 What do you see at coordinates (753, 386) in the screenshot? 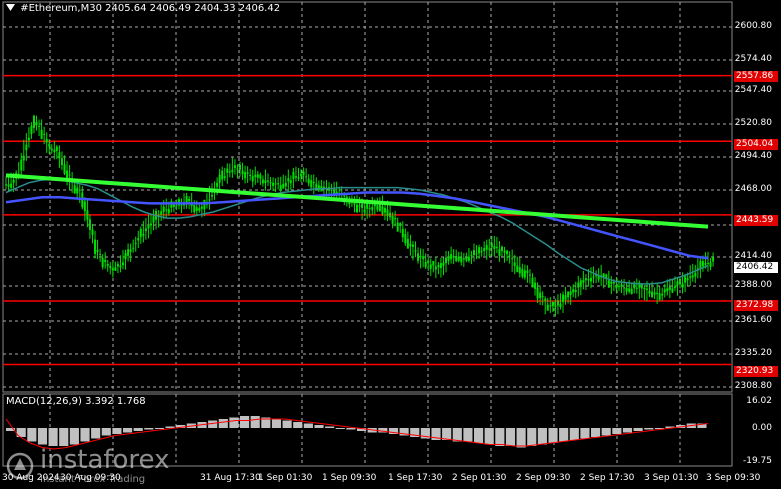
I see `price-axis-label: 2308.80` at bounding box center [753, 386].